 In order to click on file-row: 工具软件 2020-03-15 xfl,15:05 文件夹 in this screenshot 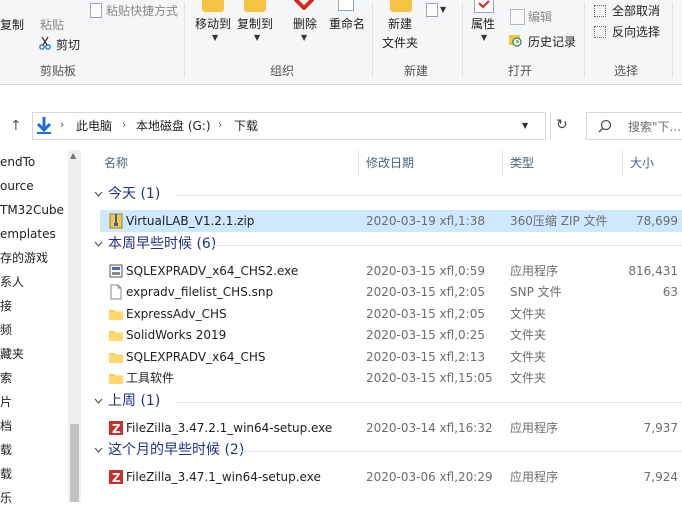, I will do `click(391, 378)`.